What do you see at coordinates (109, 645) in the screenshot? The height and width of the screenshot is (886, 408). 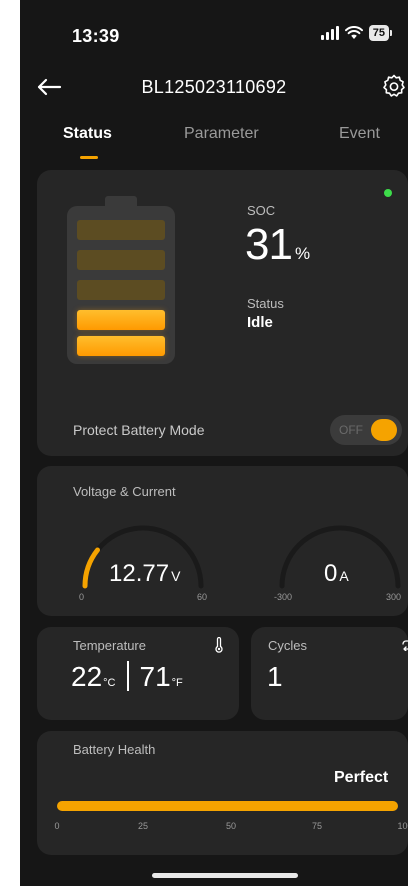 I see `temperature-label: Temperature` at bounding box center [109, 645].